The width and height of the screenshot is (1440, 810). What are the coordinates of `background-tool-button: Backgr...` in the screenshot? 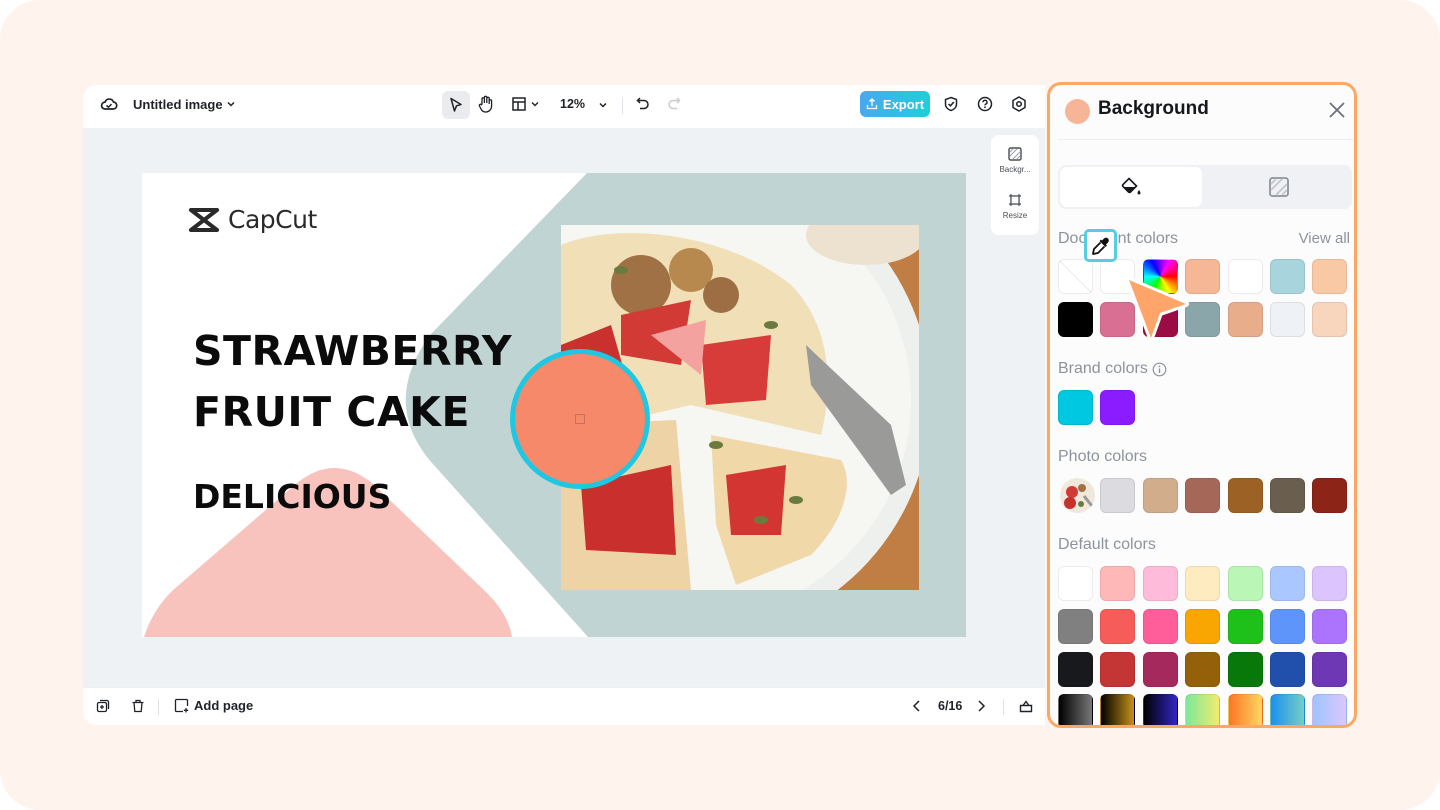 It's located at (1015, 160).